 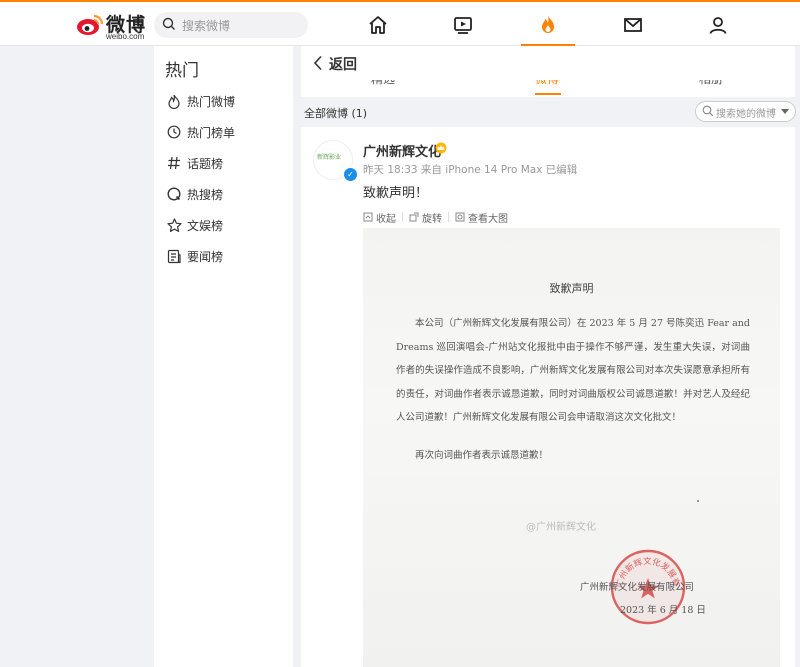 I want to click on mail-icon, so click(x=633, y=25).